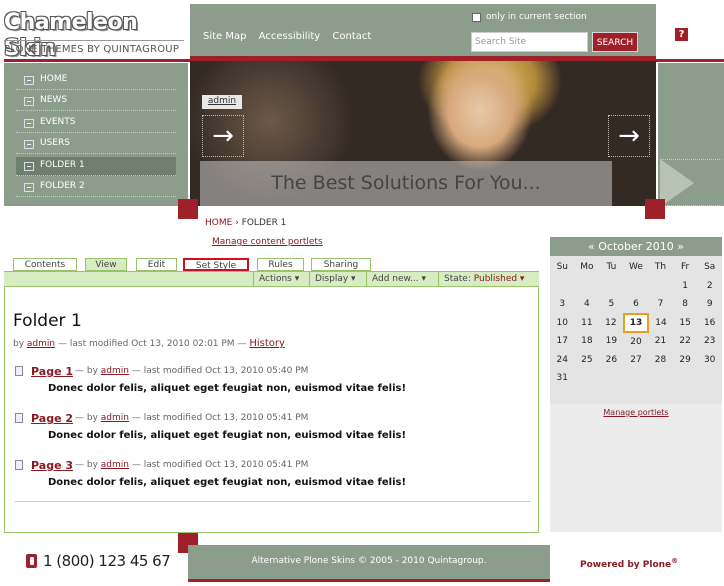  Describe the element at coordinates (96, 80) in the screenshot. I see `nav-item-home: HOME` at that location.